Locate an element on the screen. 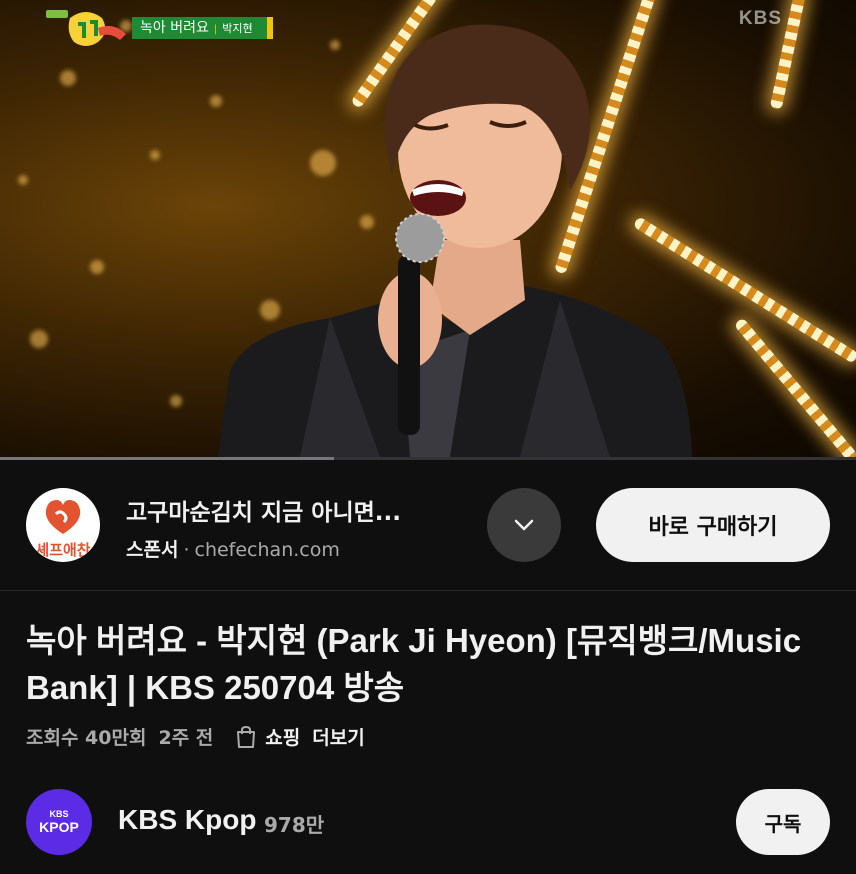 This screenshot has width=856, height=874. ad-domain: chefechan.com is located at coordinates (267, 550).